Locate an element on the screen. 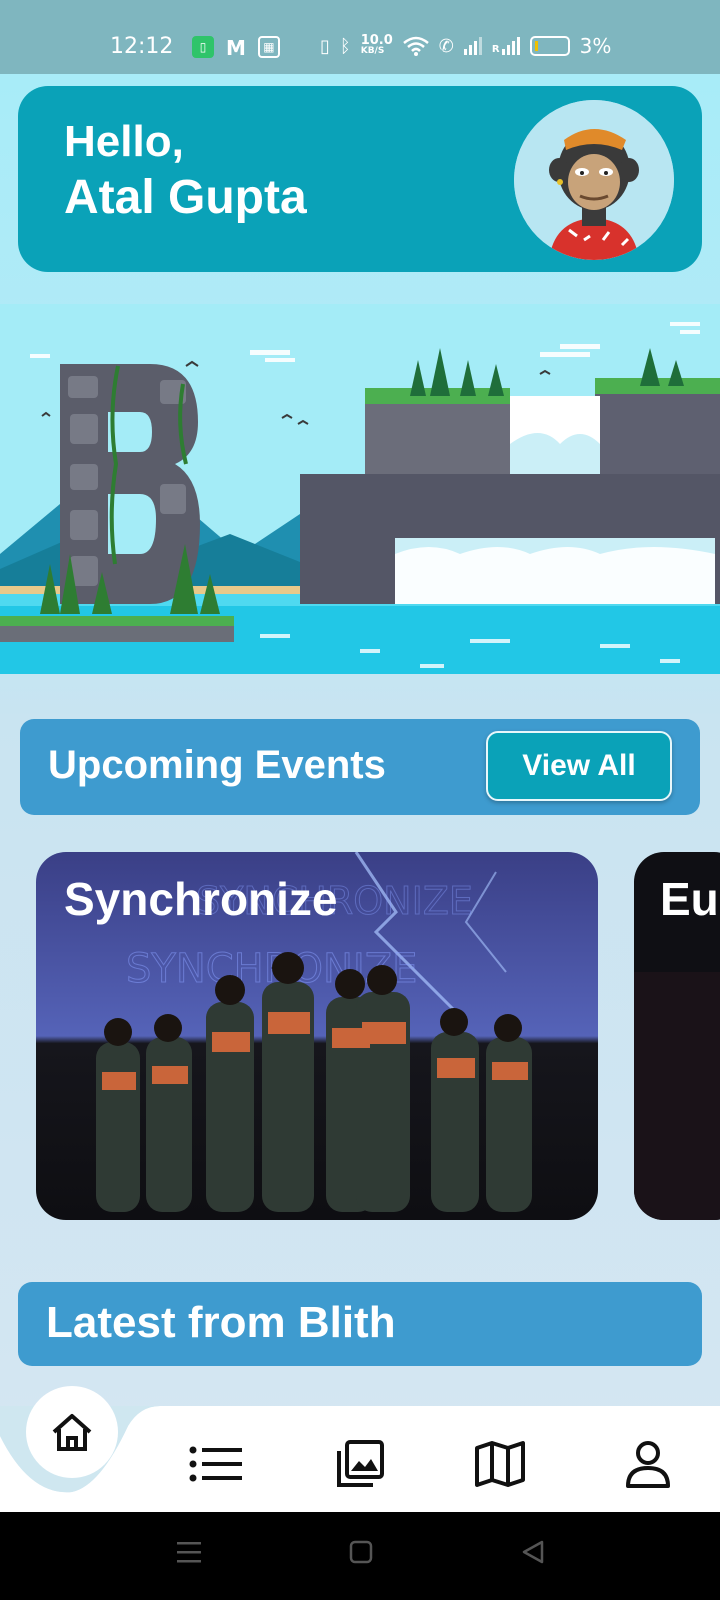 This screenshot has height=1600, width=720. nav-profile is located at coordinates (648, 1464).